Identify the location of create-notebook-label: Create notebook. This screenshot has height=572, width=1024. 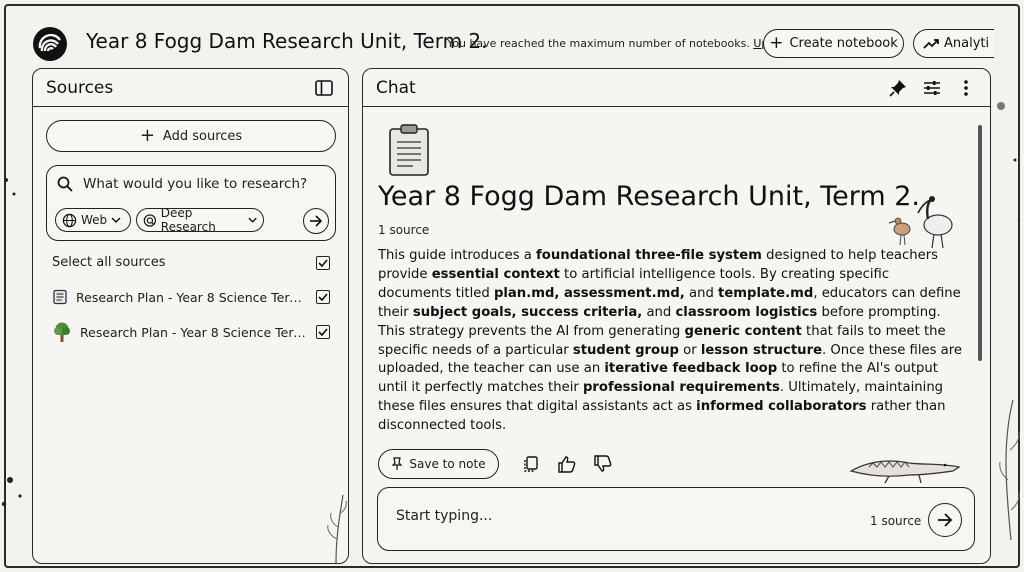
(843, 43).